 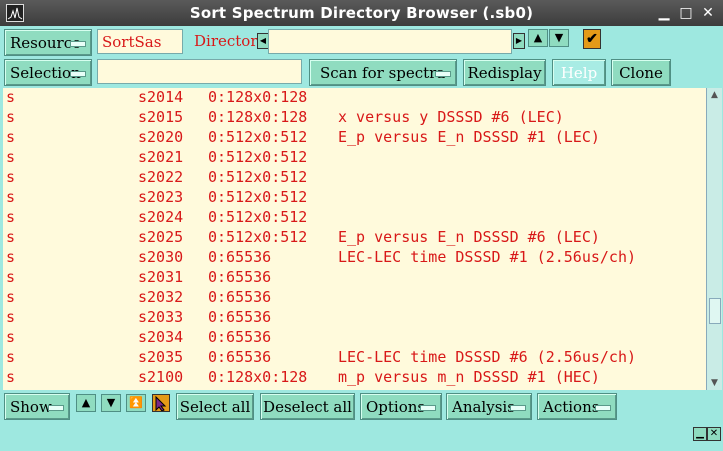 What do you see at coordinates (161, 217) in the screenshot?
I see `spectrum-name: s2024` at bounding box center [161, 217].